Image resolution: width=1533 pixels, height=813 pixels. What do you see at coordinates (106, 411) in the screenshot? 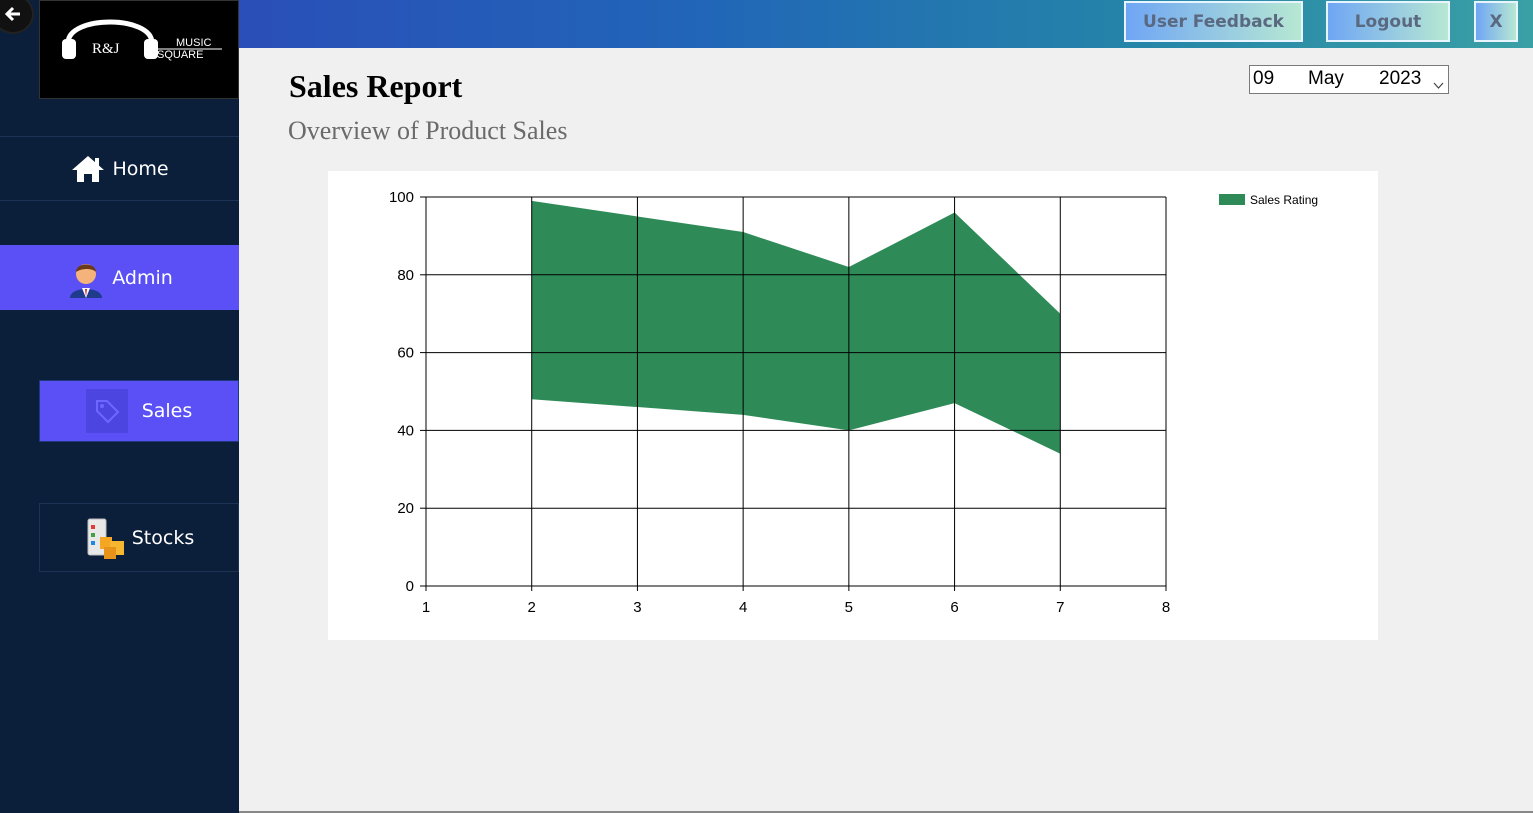
I see `tag-icon` at bounding box center [106, 411].